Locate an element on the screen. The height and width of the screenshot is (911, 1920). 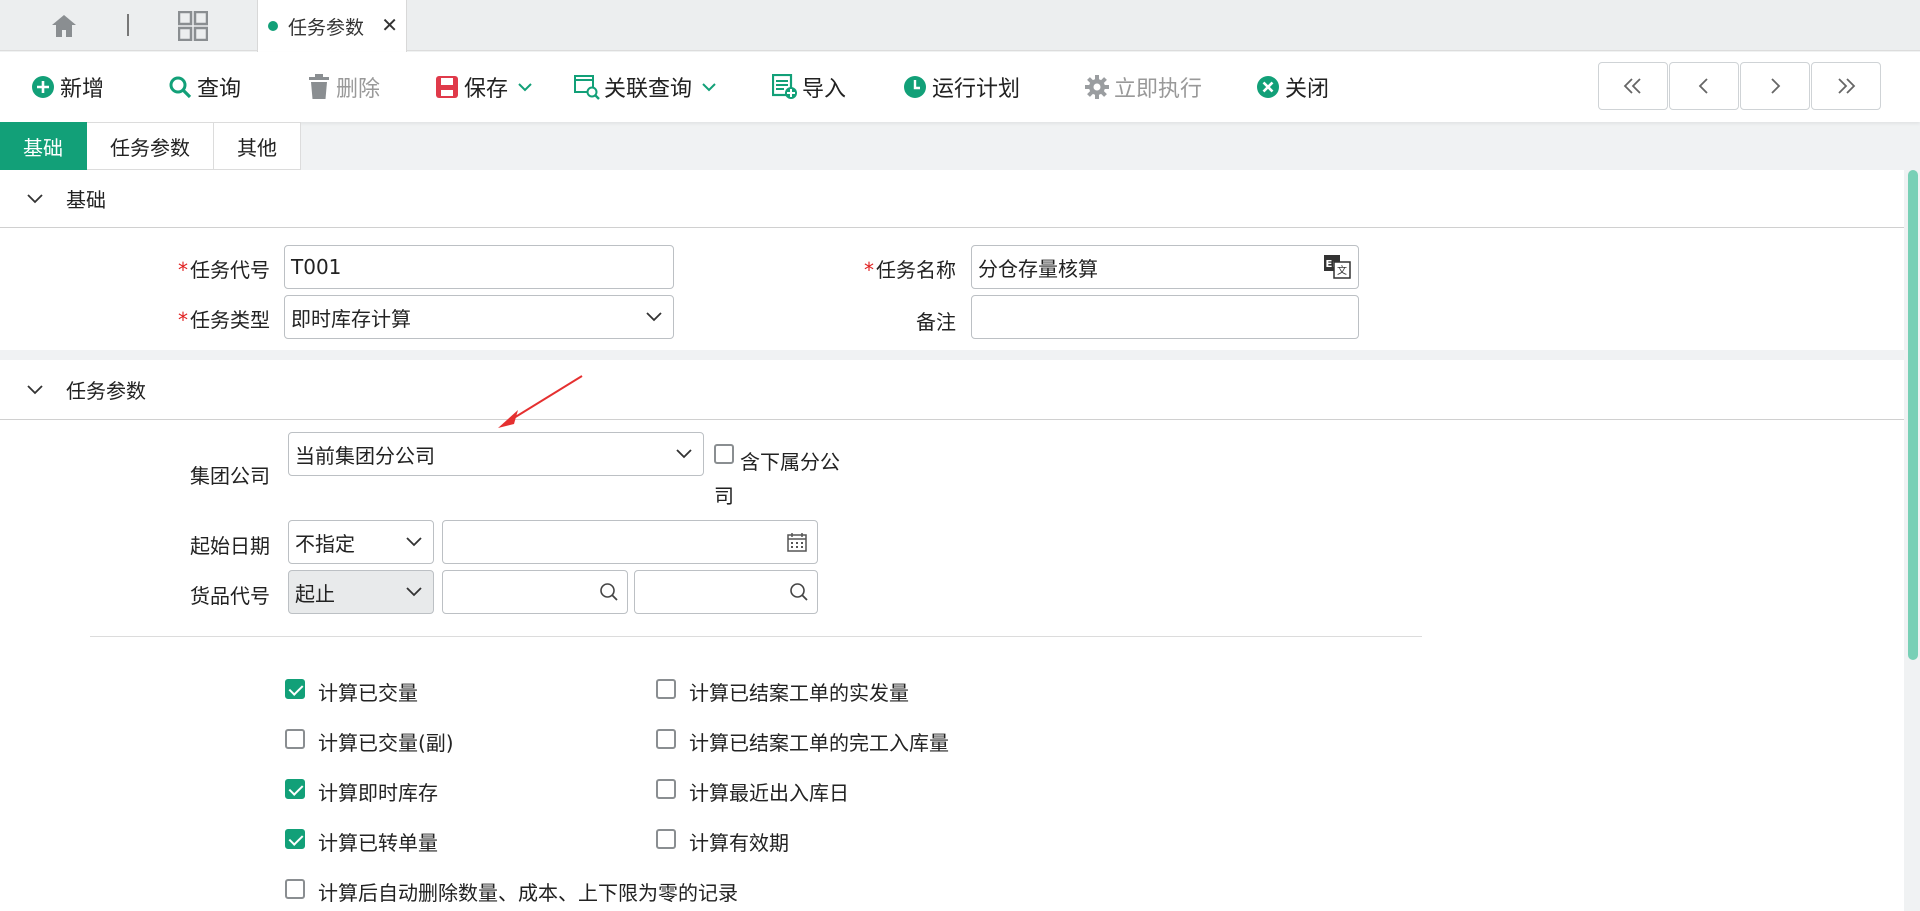
next-record-button is located at coordinates (1775, 86).